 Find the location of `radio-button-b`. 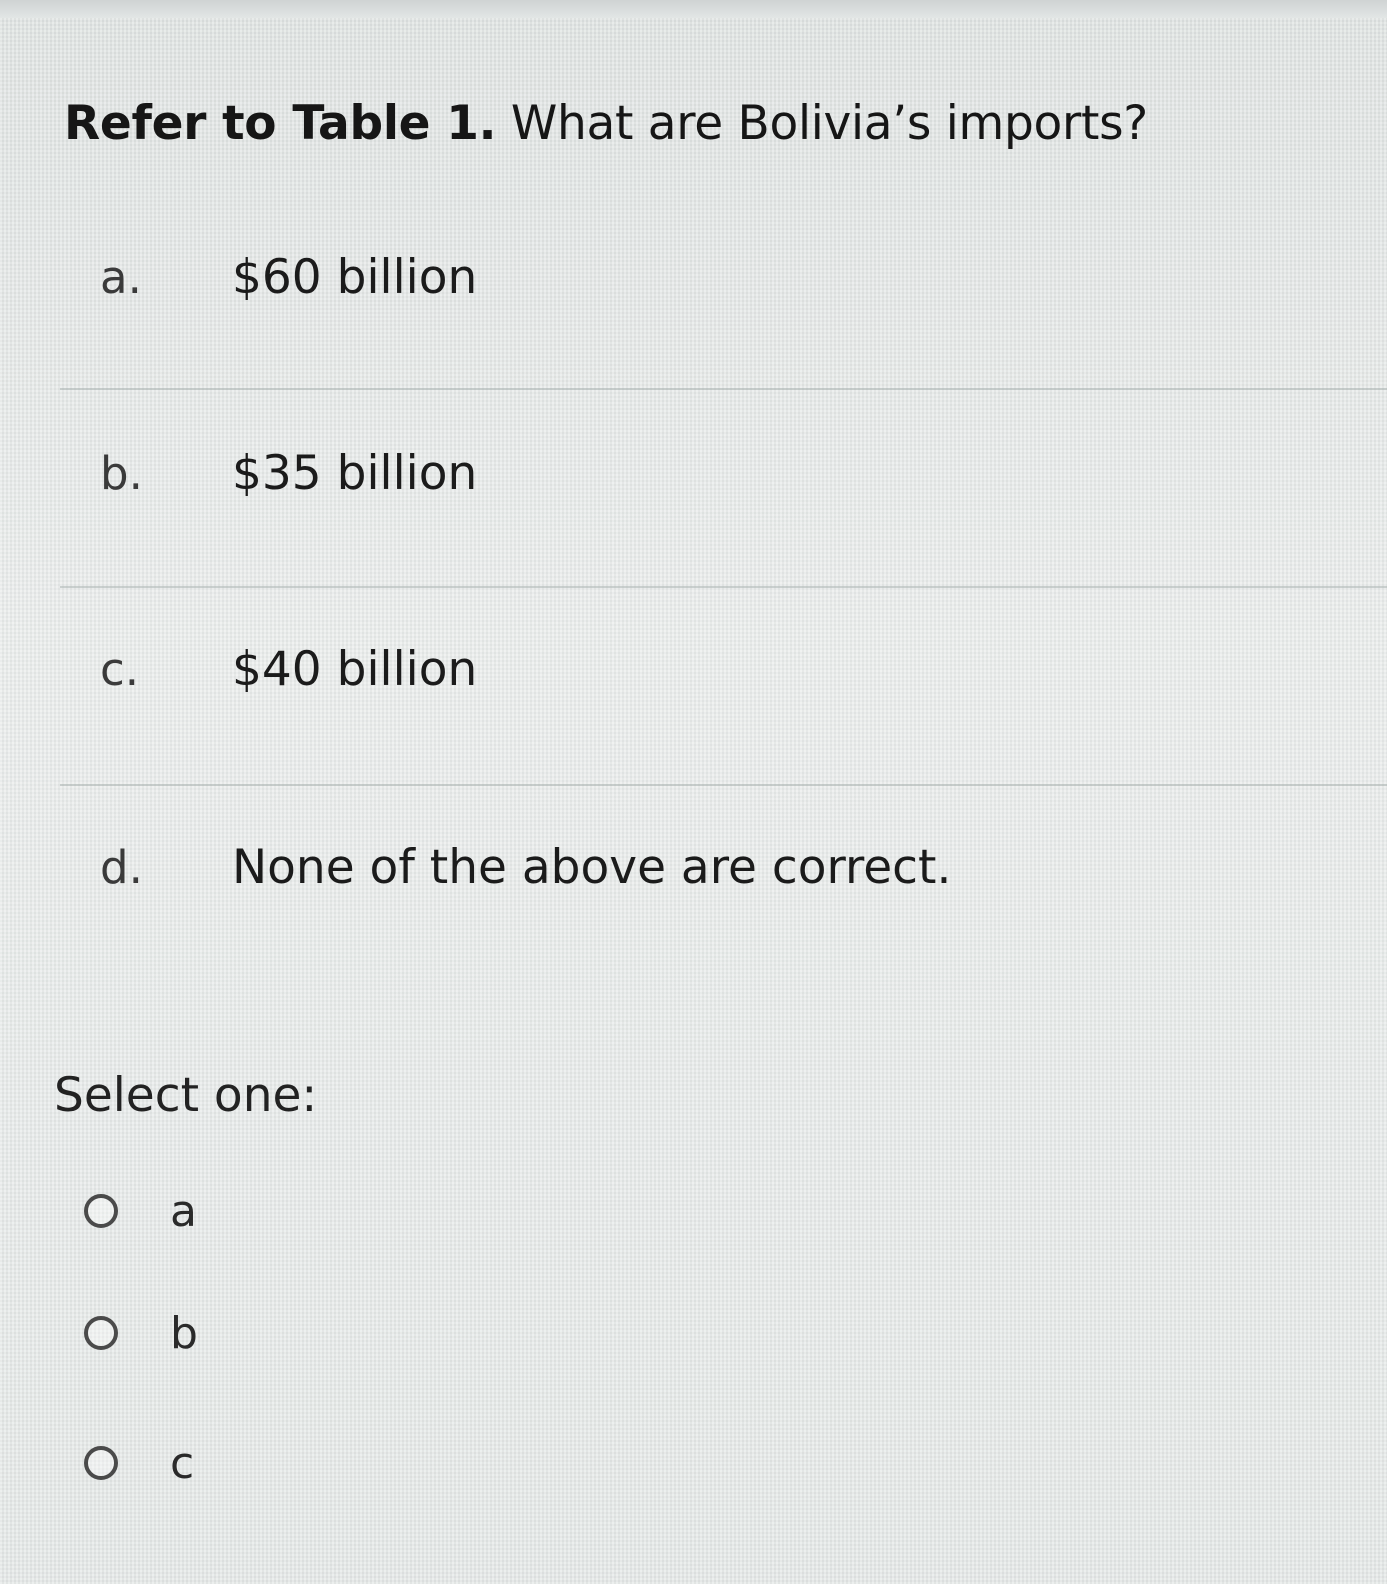

radio-button-b is located at coordinates (101, 1333).